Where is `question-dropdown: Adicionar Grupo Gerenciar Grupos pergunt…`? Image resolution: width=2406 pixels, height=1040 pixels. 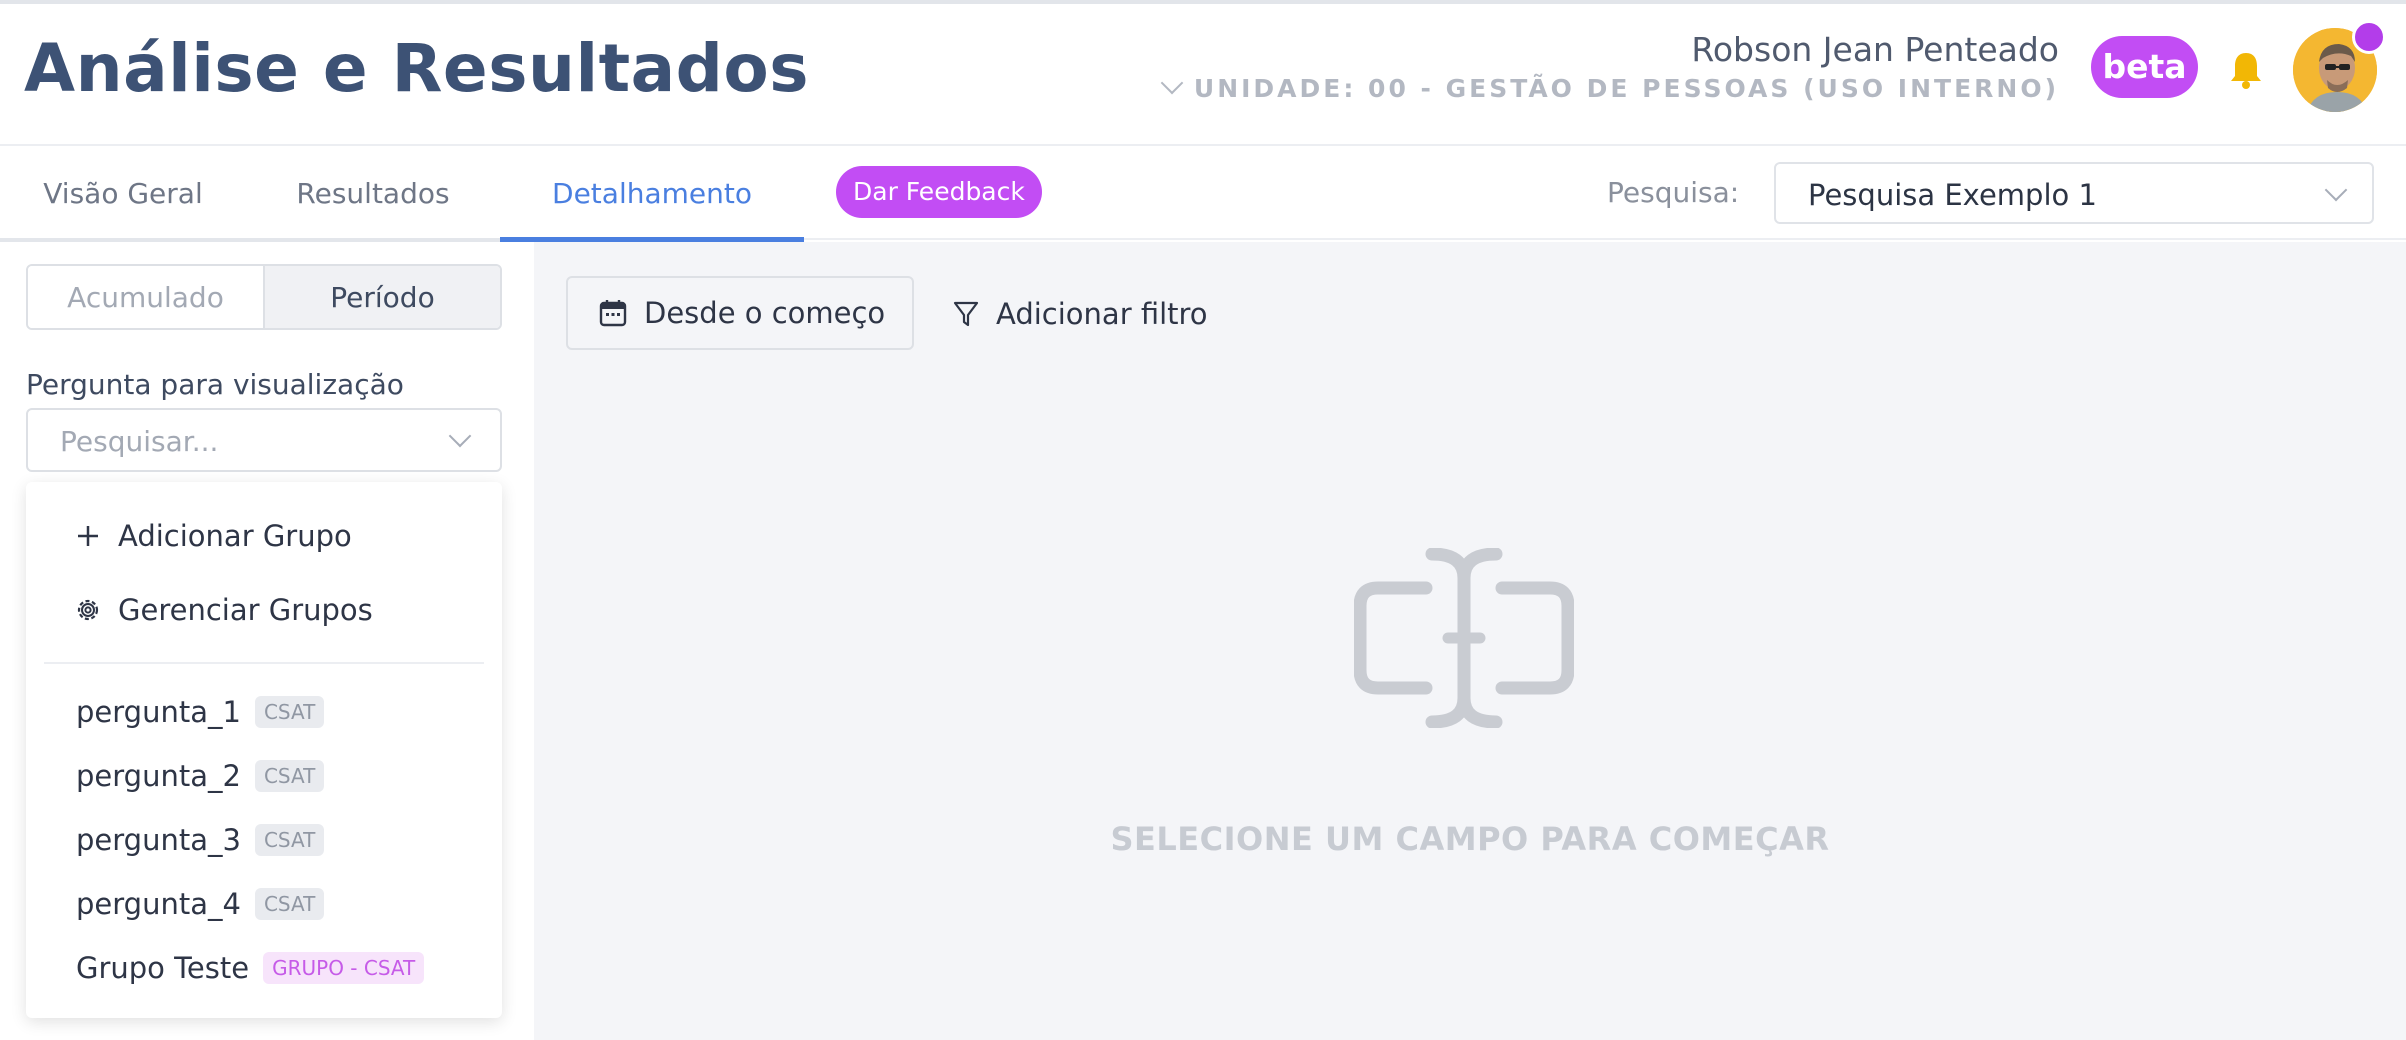
question-dropdown: Adicionar Grupo Gerenciar Grupos pergunt… is located at coordinates (264, 750).